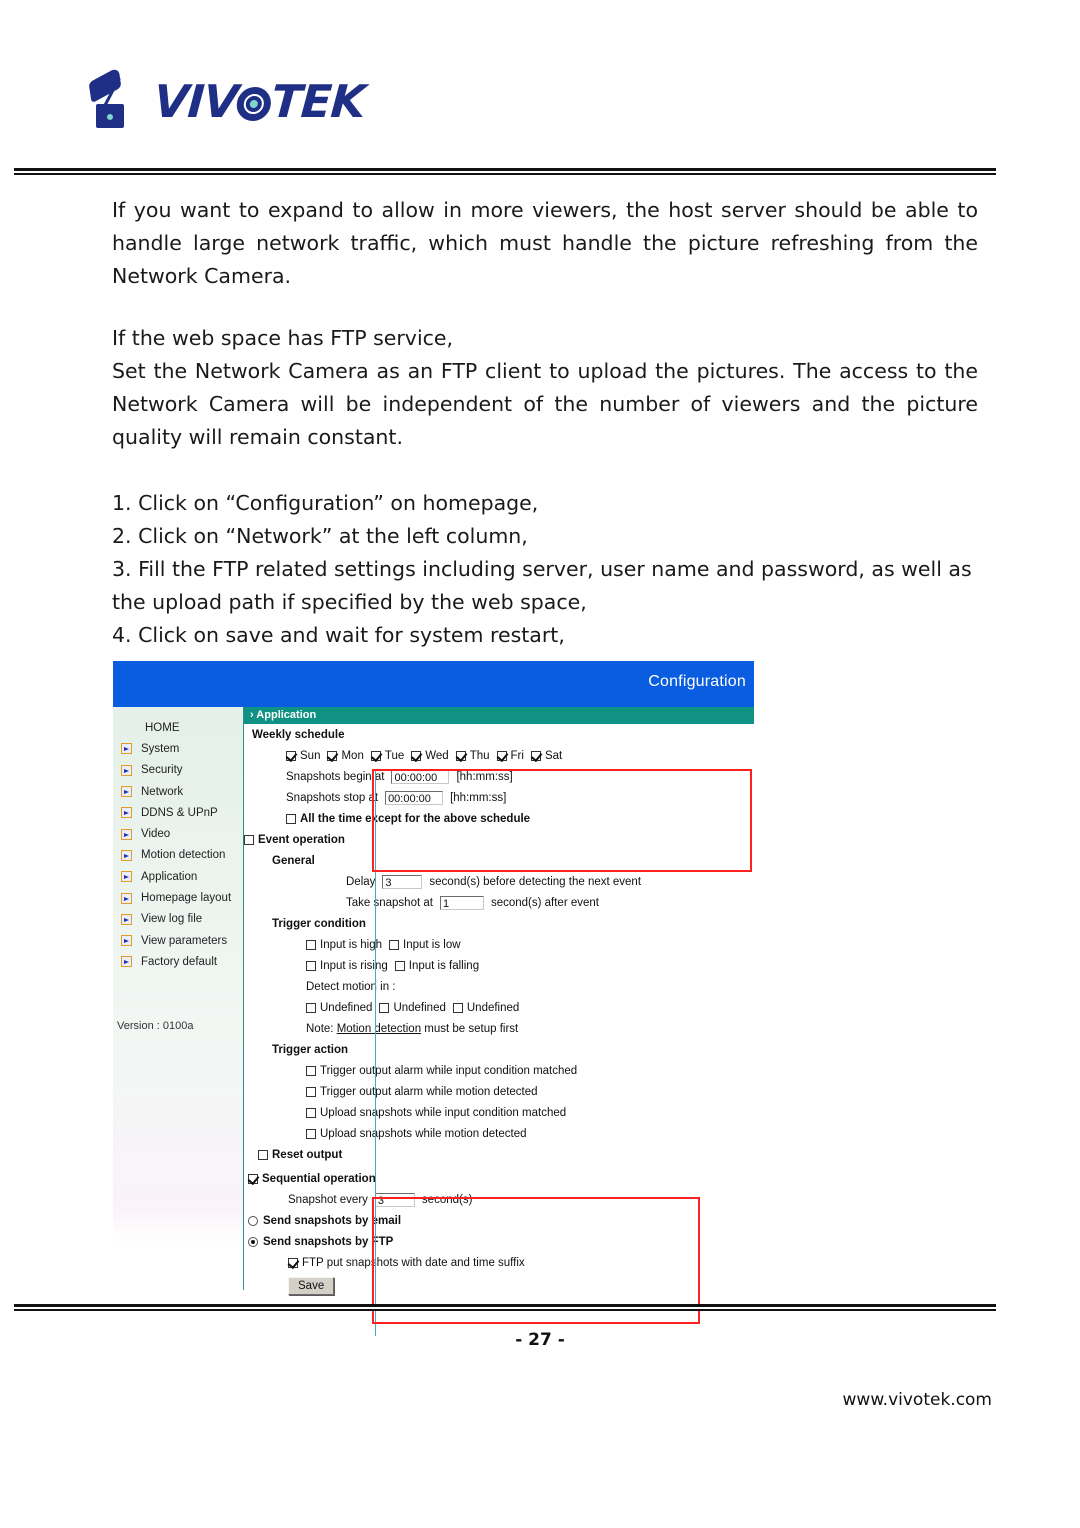 This screenshot has height=1528, width=1080. Describe the element at coordinates (253, 1241) in the screenshot. I see `radio-send-snapshots-by-ftp` at that location.